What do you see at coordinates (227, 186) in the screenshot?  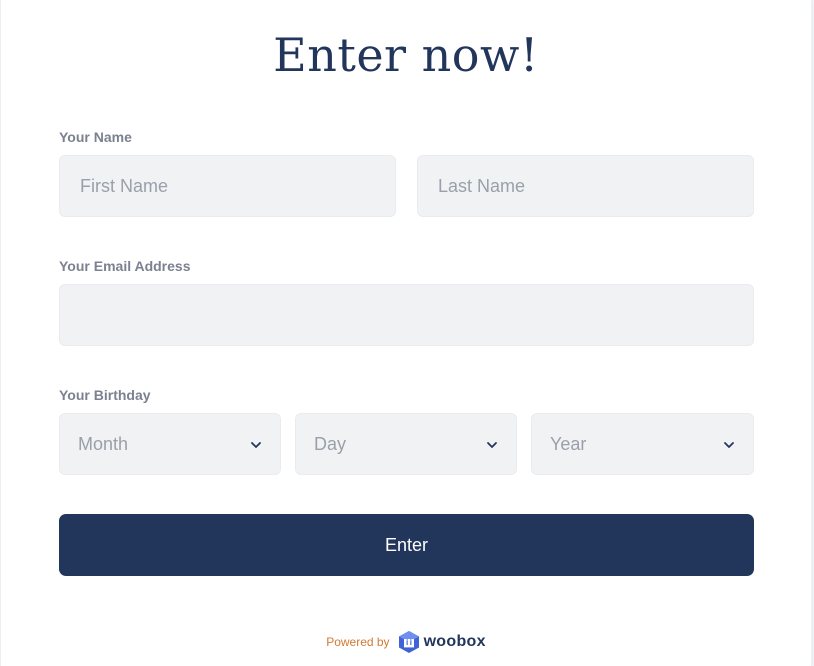 I see `first-name-input` at bounding box center [227, 186].